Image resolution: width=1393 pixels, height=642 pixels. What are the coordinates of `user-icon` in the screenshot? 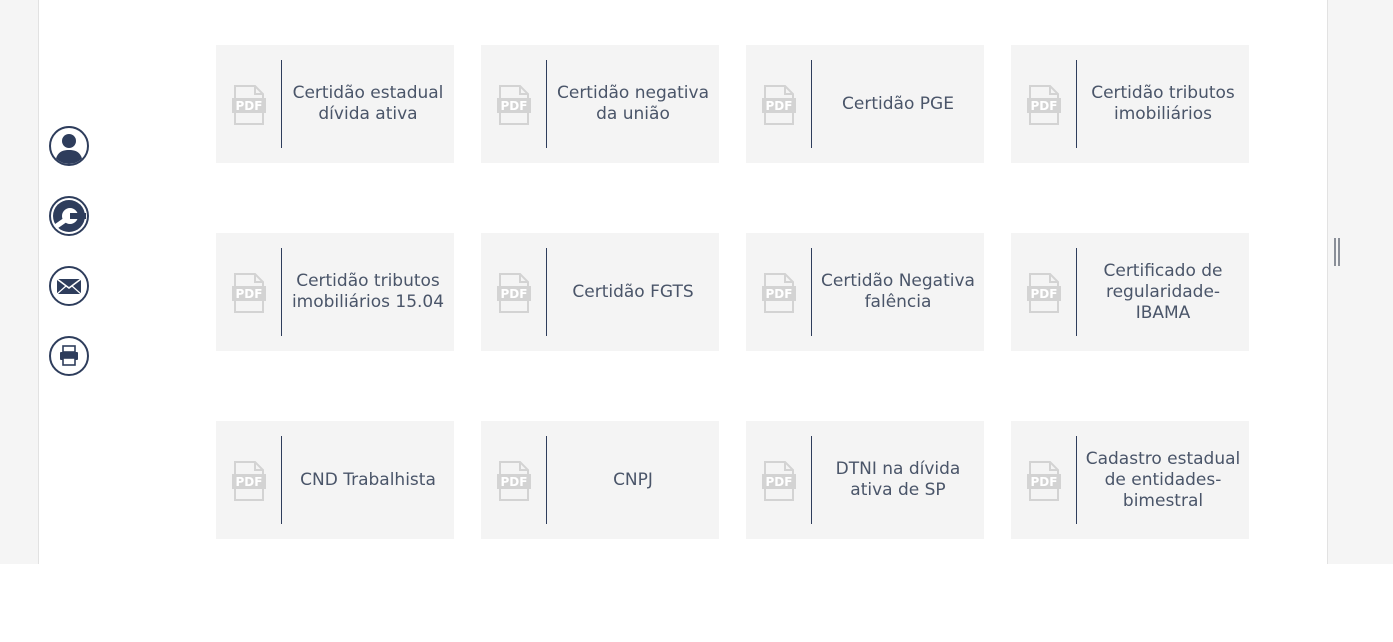 It's located at (69, 146).